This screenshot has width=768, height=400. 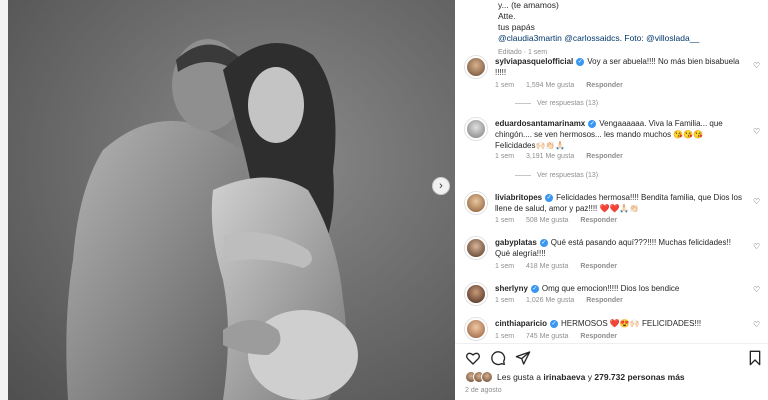 What do you see at coordinates (523, 358) in the screenshot?
I see `share-icon` at bounding box center [523, 358].